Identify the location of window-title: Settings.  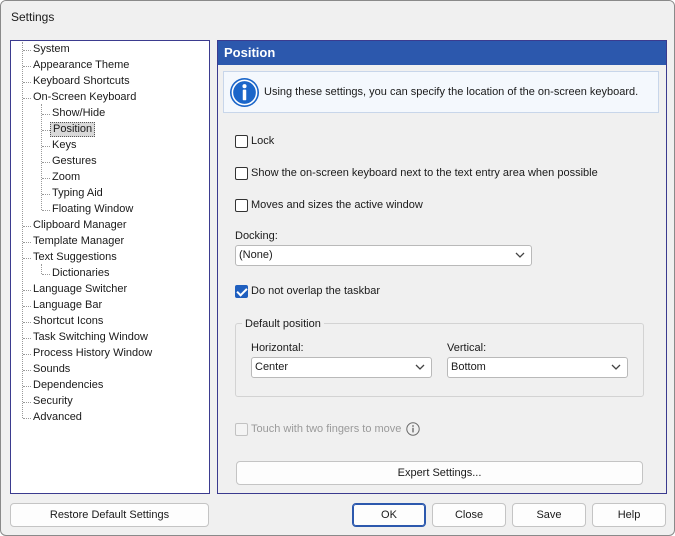
(33, 17).